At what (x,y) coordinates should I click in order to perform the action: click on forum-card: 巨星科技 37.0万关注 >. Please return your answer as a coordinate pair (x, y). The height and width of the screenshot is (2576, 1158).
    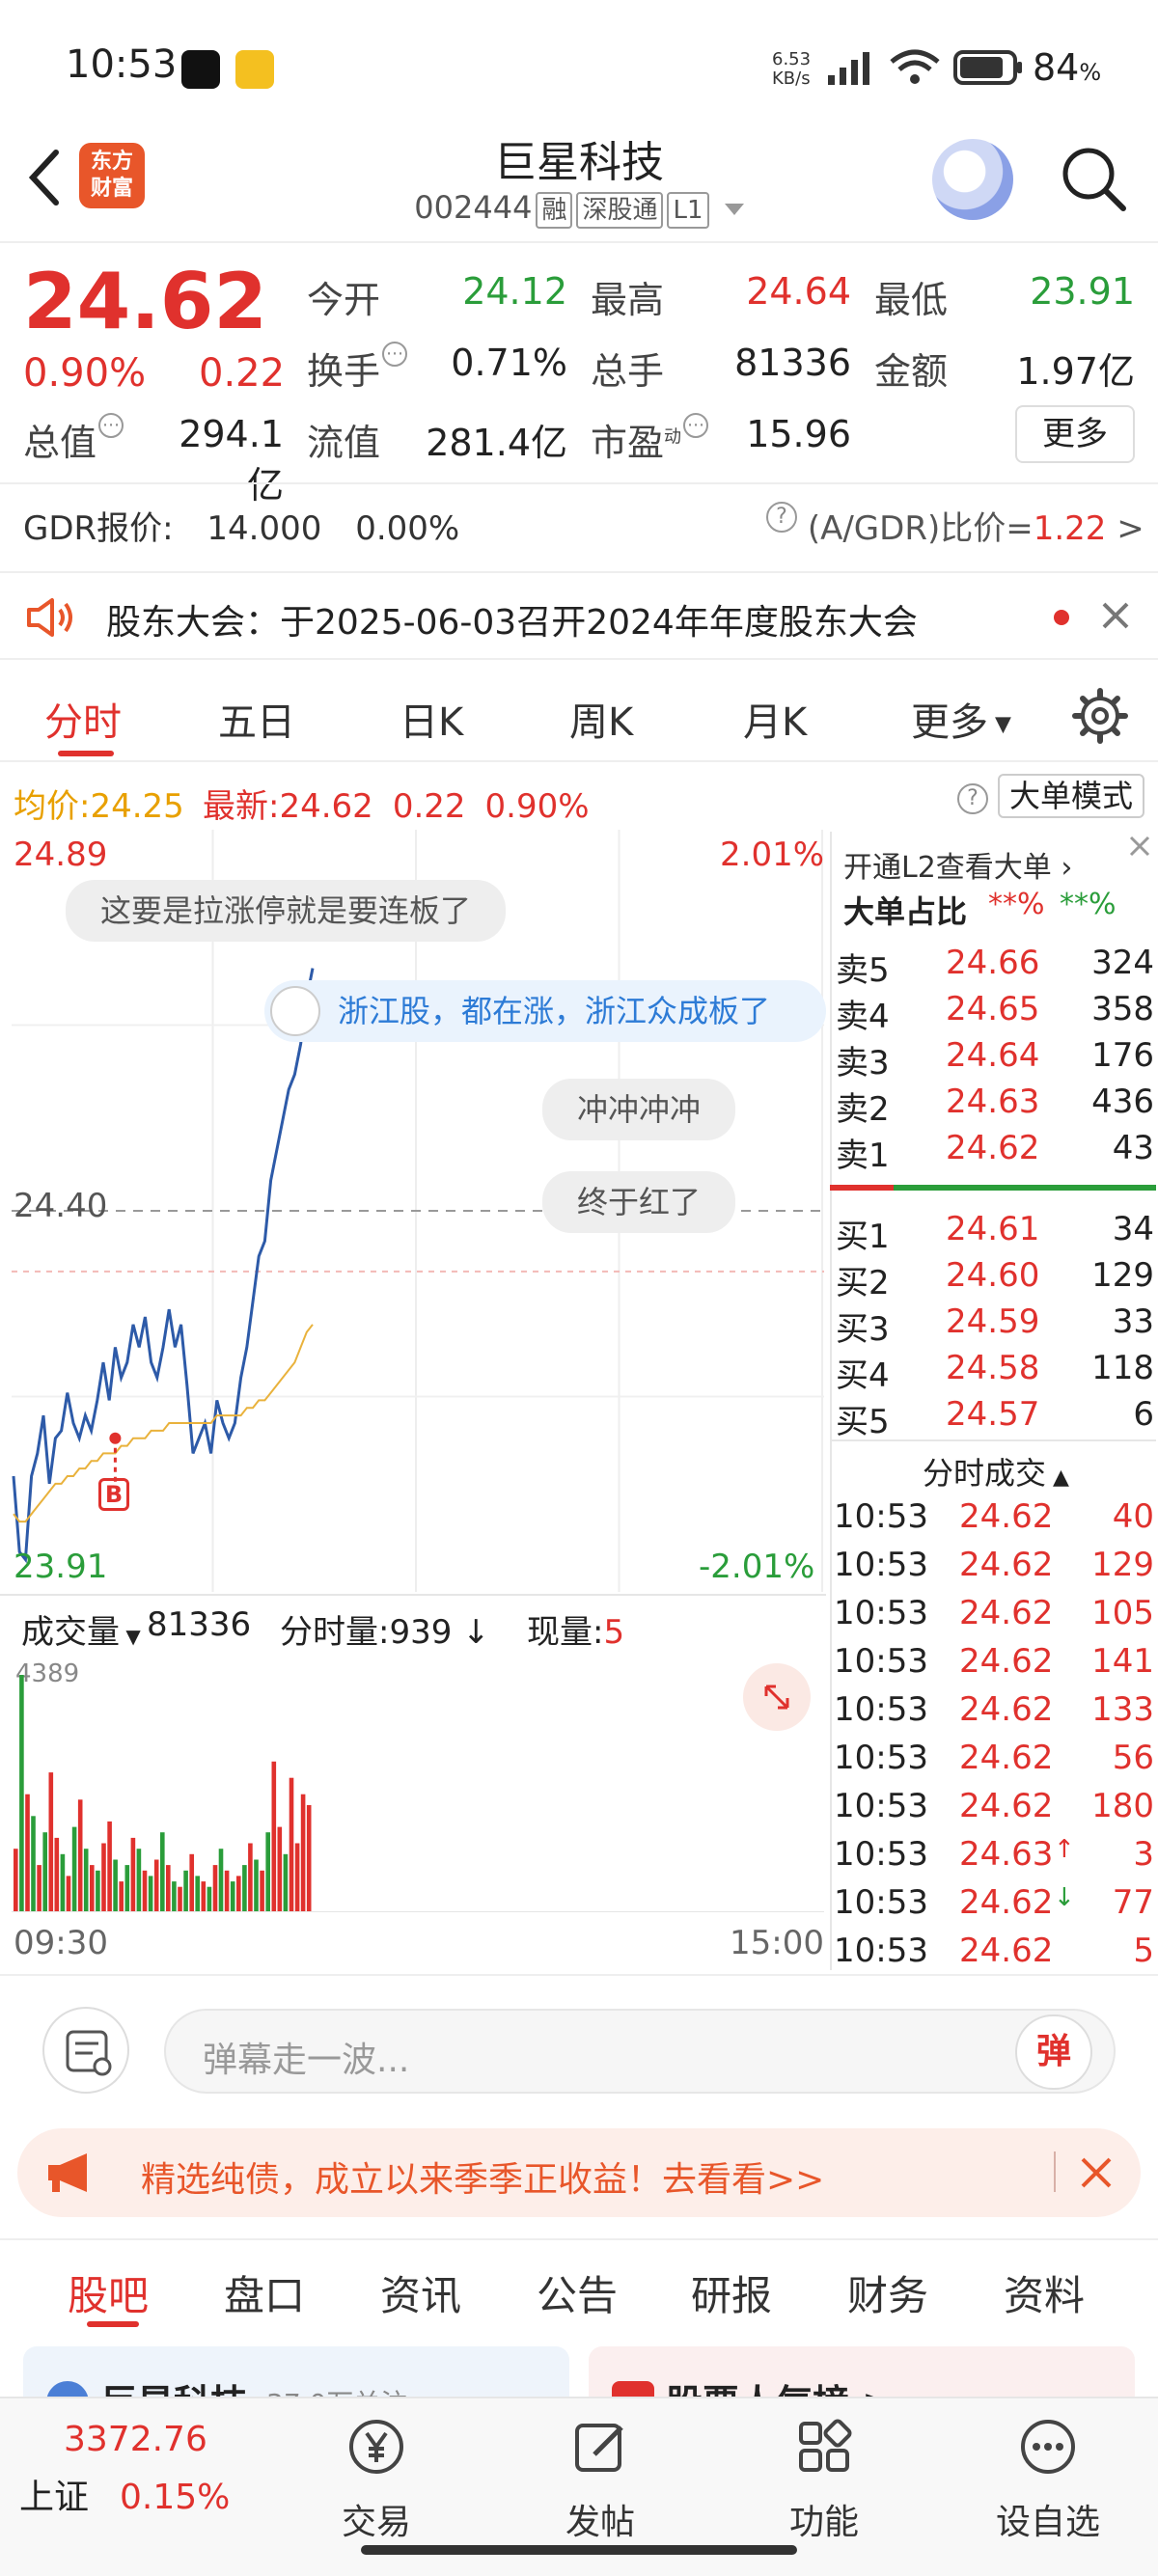
    Looking at the image, I should click on (296, 2373).